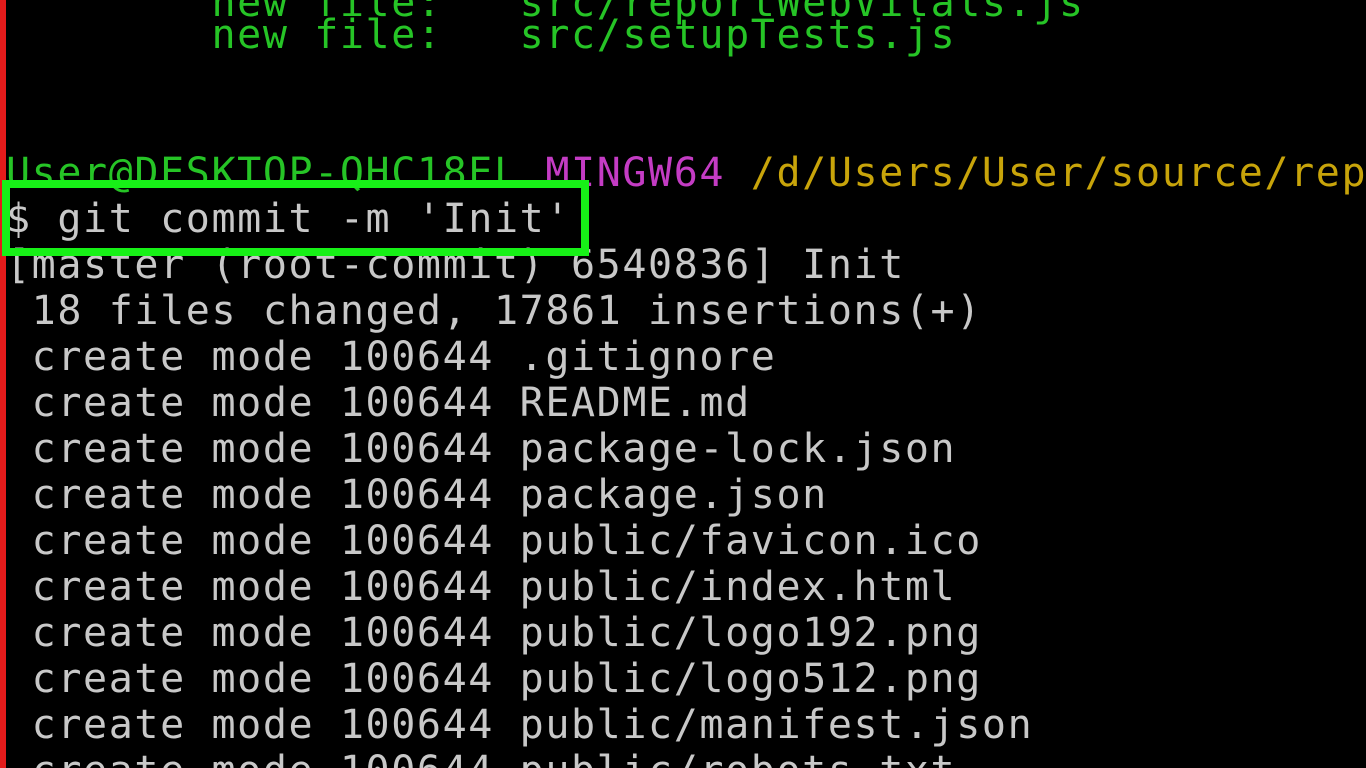  I want to click on commit-result-line: [master (root-commit) 6540836] Init, so click(455, 265).